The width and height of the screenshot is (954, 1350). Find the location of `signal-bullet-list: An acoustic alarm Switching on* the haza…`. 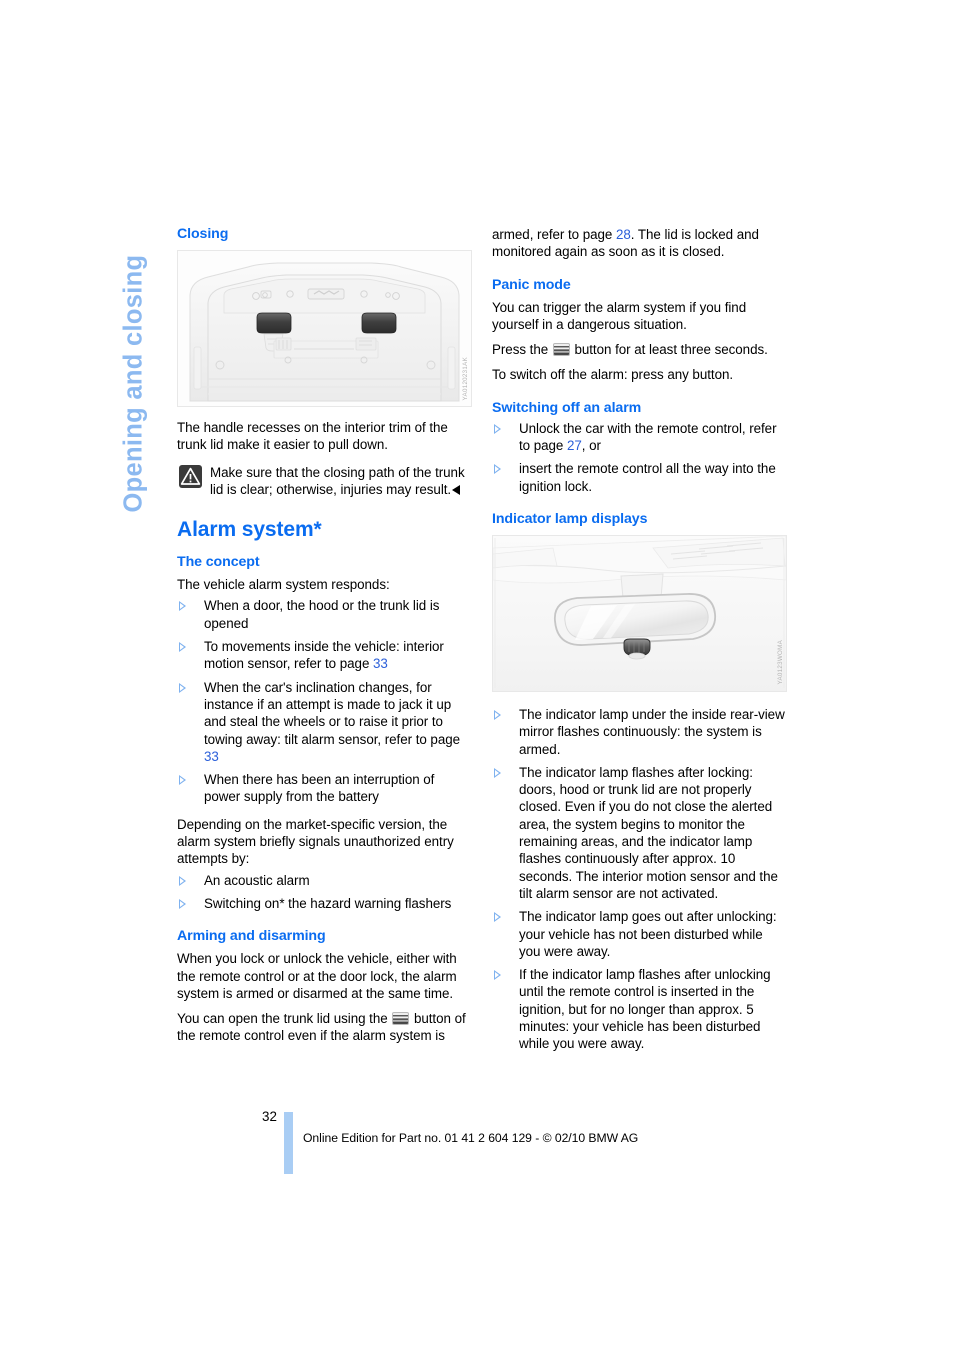

signal-bullet-list: An acoustic alarm Switching on* the haza… is located at coordinates (324, 892).